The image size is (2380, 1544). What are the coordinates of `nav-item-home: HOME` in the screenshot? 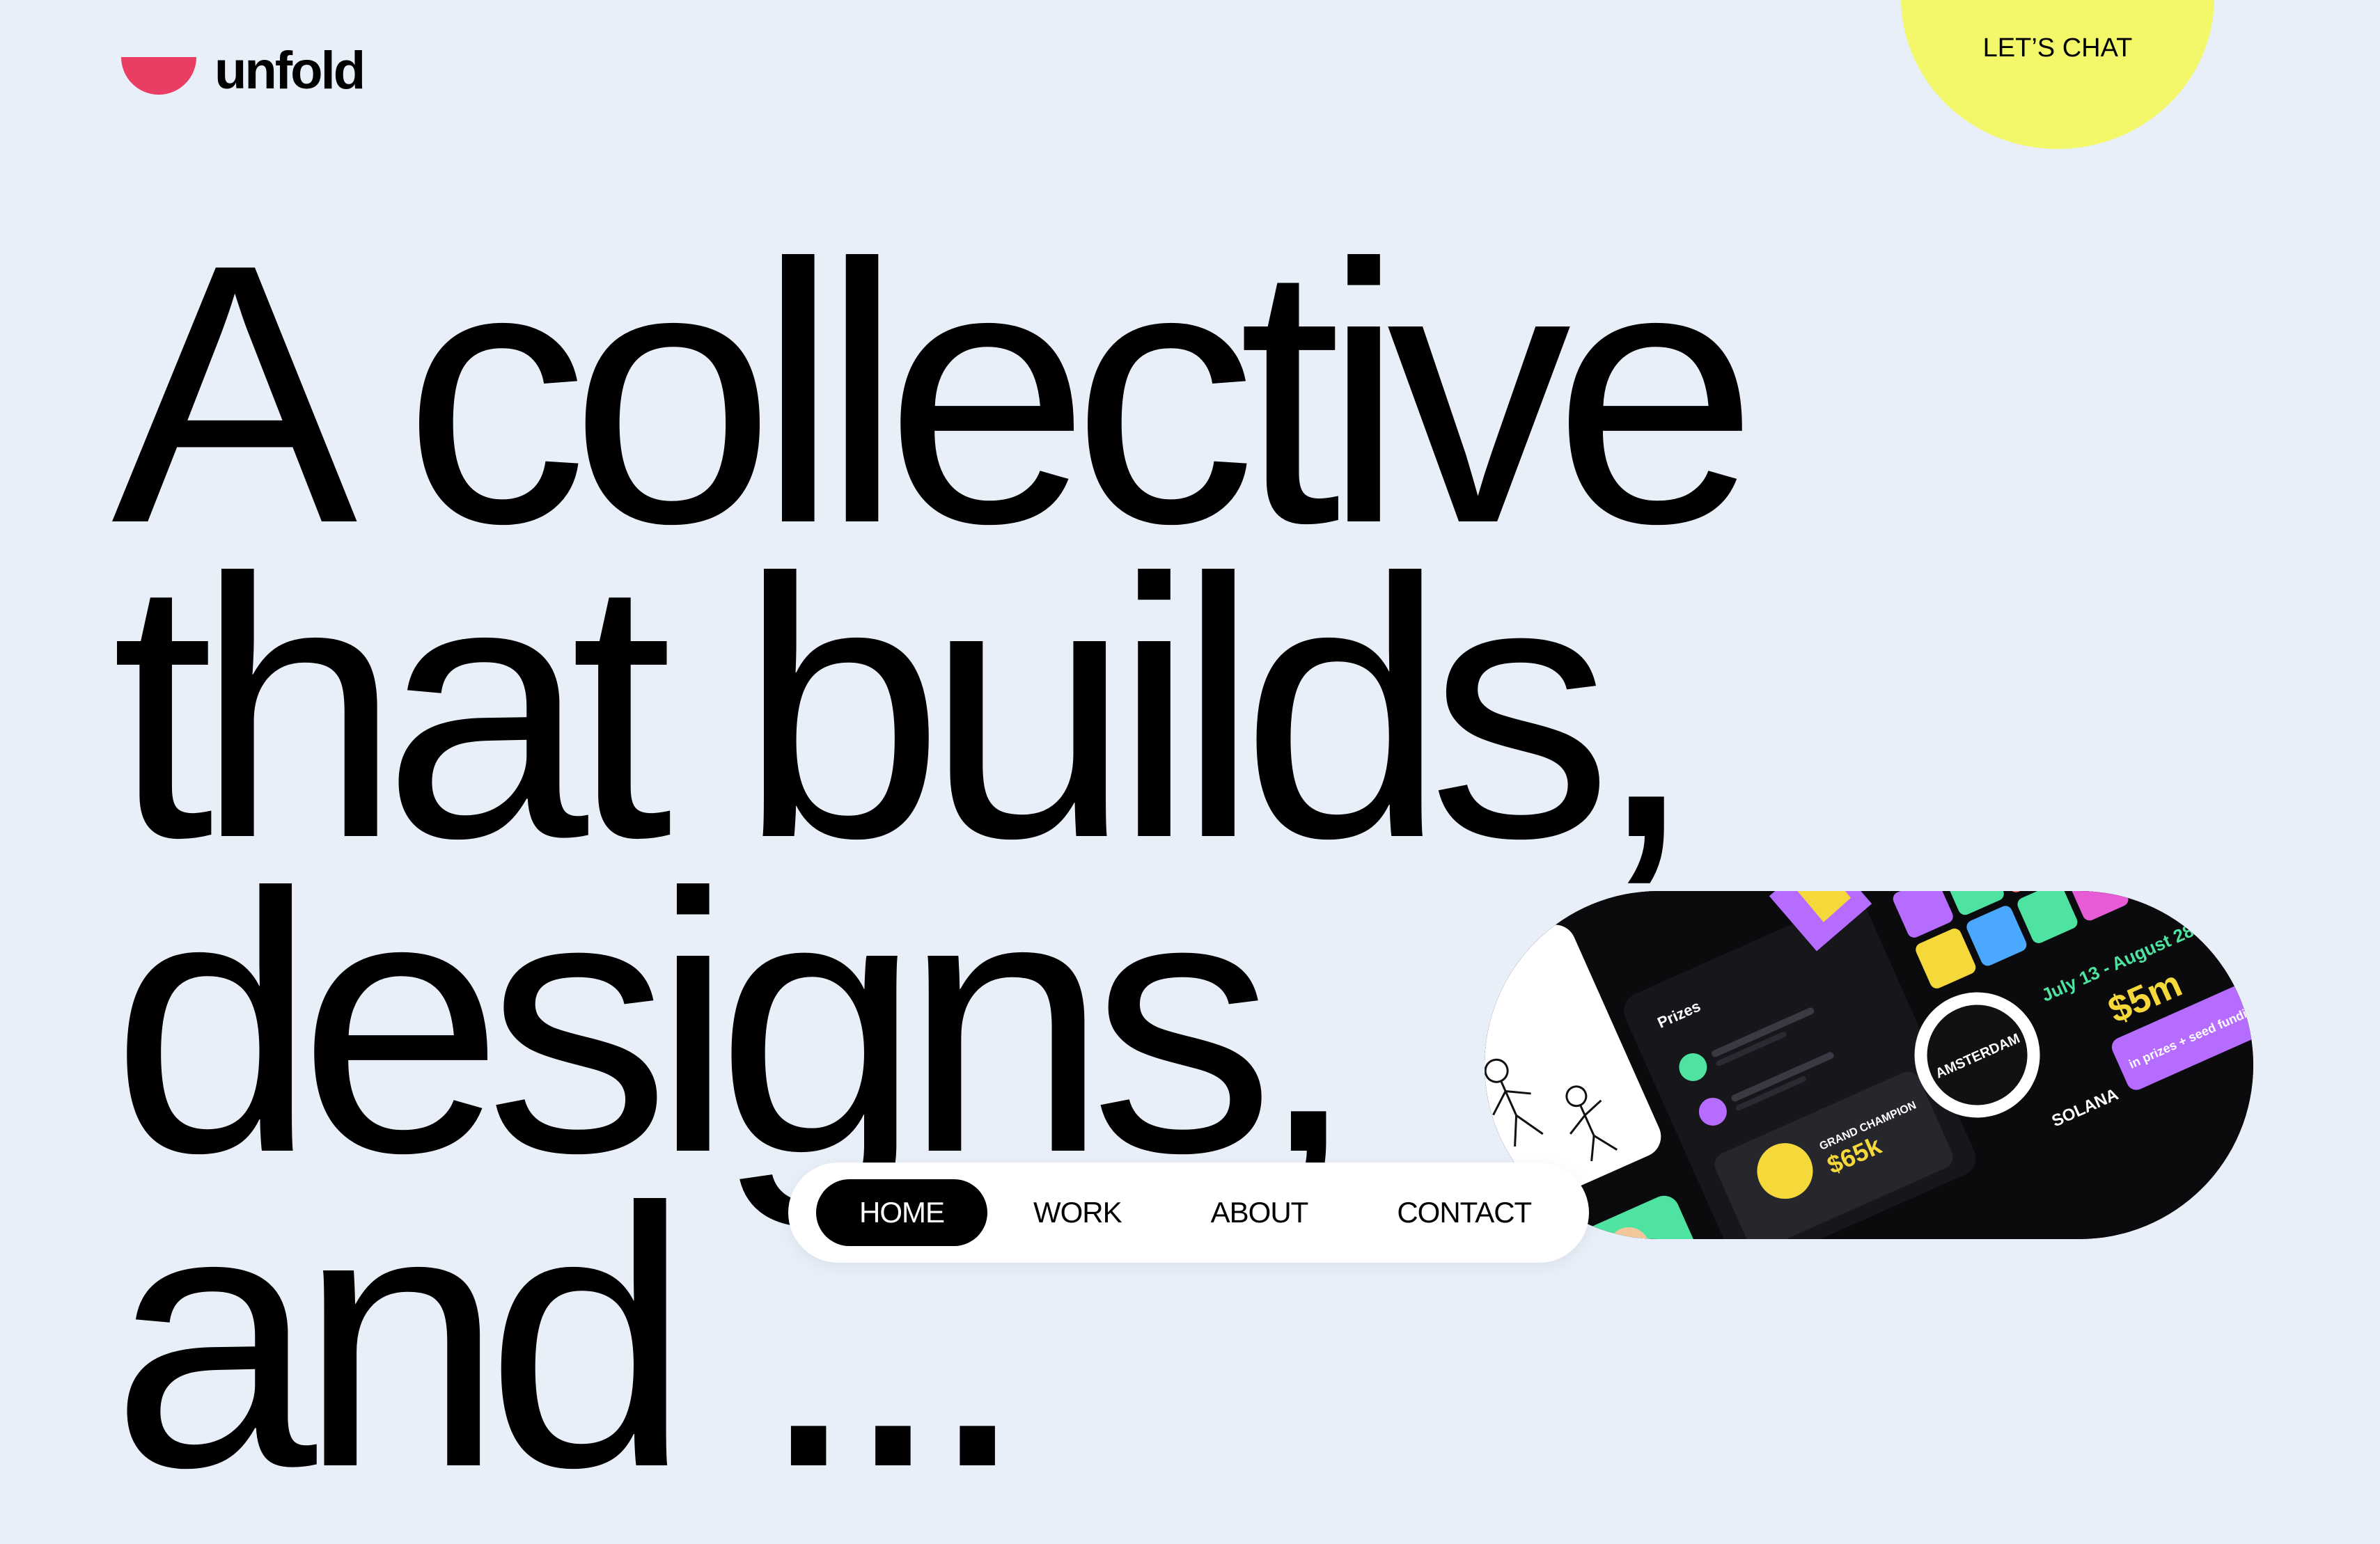 It's located at (901, 1212).